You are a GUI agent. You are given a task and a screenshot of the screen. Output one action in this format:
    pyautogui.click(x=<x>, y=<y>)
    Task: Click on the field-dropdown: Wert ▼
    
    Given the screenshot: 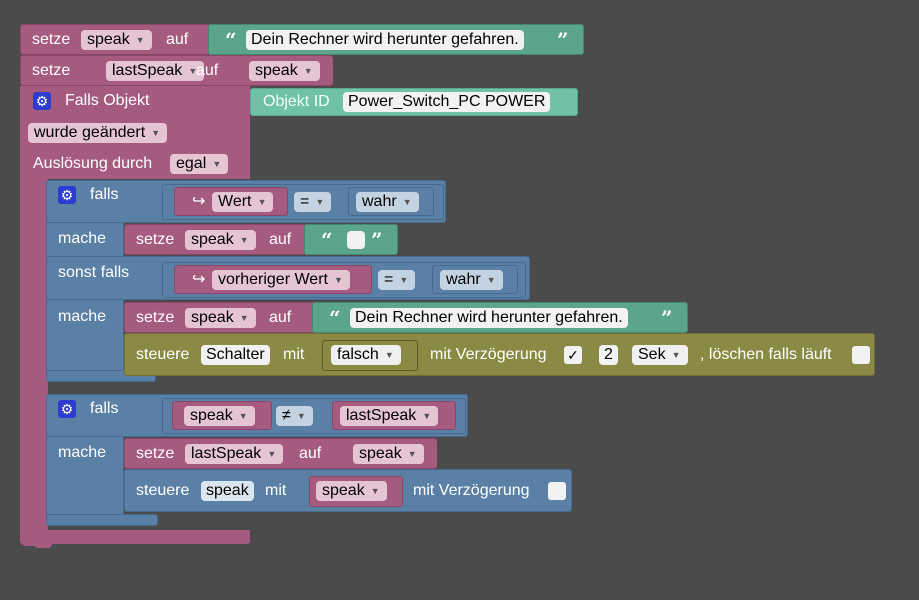 What is the action you would take?
    pyautogui.click(x=243, y=202)
    